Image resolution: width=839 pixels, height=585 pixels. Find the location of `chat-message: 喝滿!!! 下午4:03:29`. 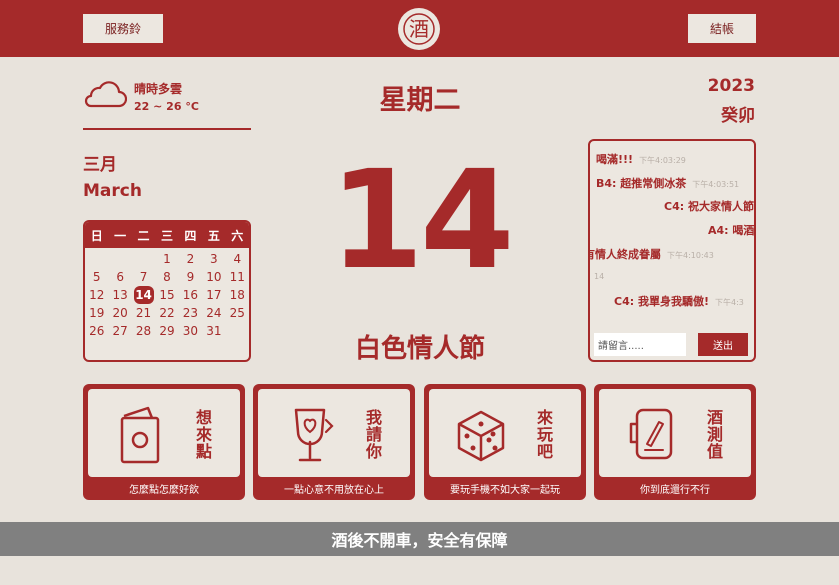

chat-message: 喝滿!!! 下午4:03:29 is located at coordinates (641, 159).